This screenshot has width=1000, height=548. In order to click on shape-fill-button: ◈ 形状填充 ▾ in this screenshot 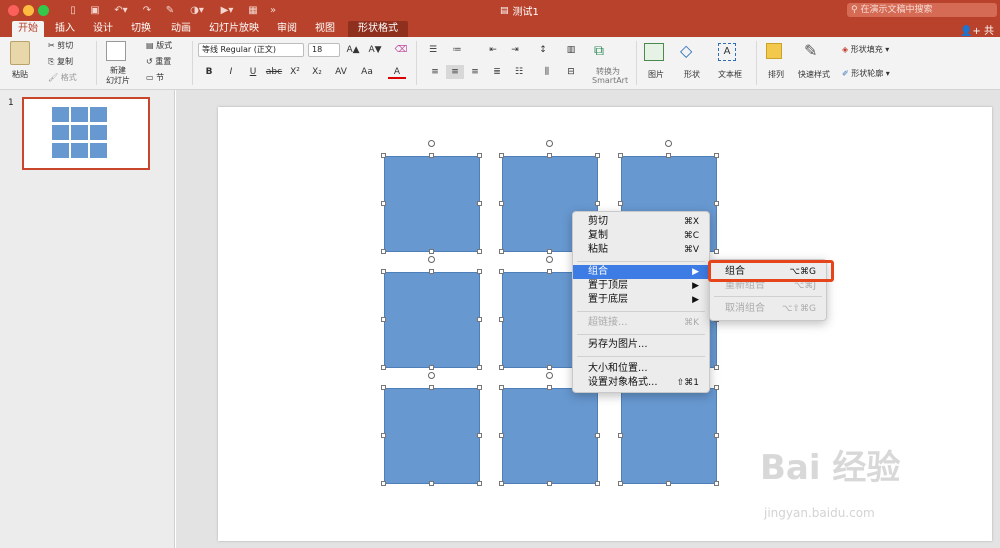, I will do `click(865, 49)`.